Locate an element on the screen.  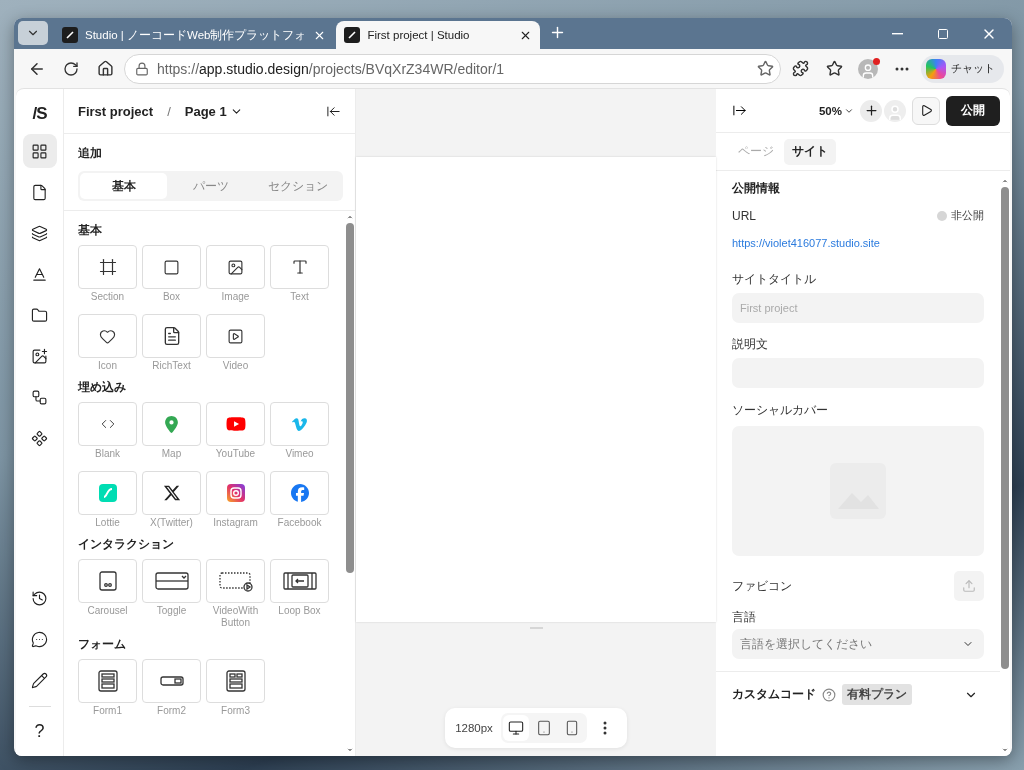
tile-label: Icon is located at coordinates (107, 366).